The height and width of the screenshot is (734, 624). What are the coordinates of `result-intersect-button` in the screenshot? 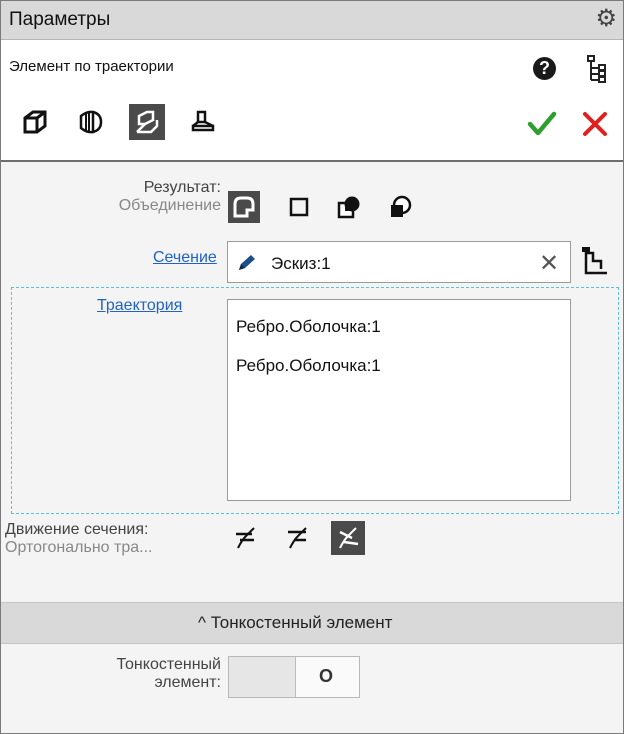 It's located at (349, 207).